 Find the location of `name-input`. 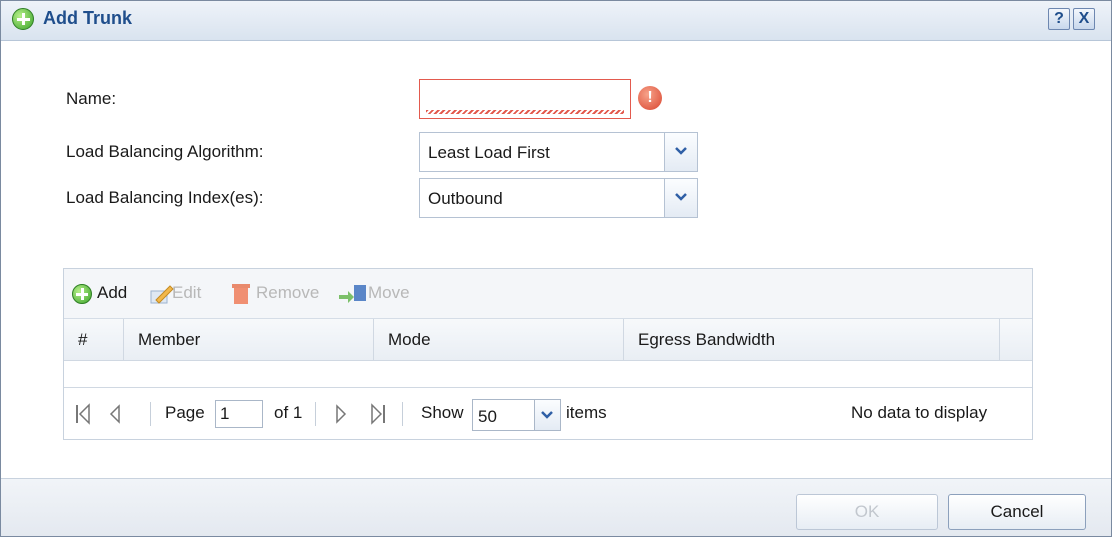

name-input is located at coordinates (525, 99).